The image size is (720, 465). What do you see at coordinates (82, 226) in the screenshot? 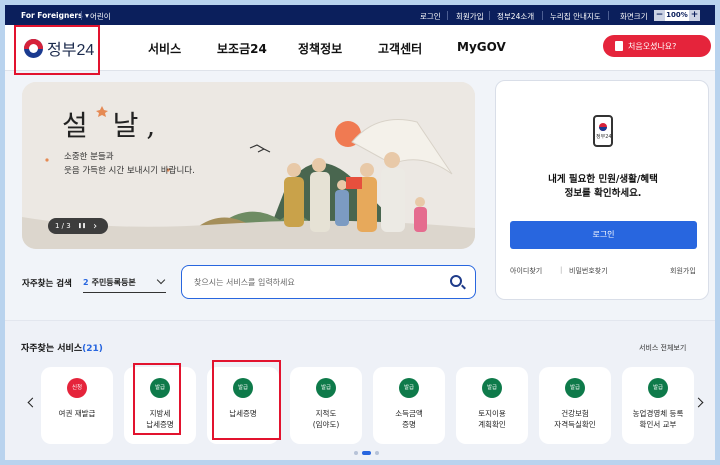
I see `pause-icon: ❚❚` at bounding box center [82, 226].